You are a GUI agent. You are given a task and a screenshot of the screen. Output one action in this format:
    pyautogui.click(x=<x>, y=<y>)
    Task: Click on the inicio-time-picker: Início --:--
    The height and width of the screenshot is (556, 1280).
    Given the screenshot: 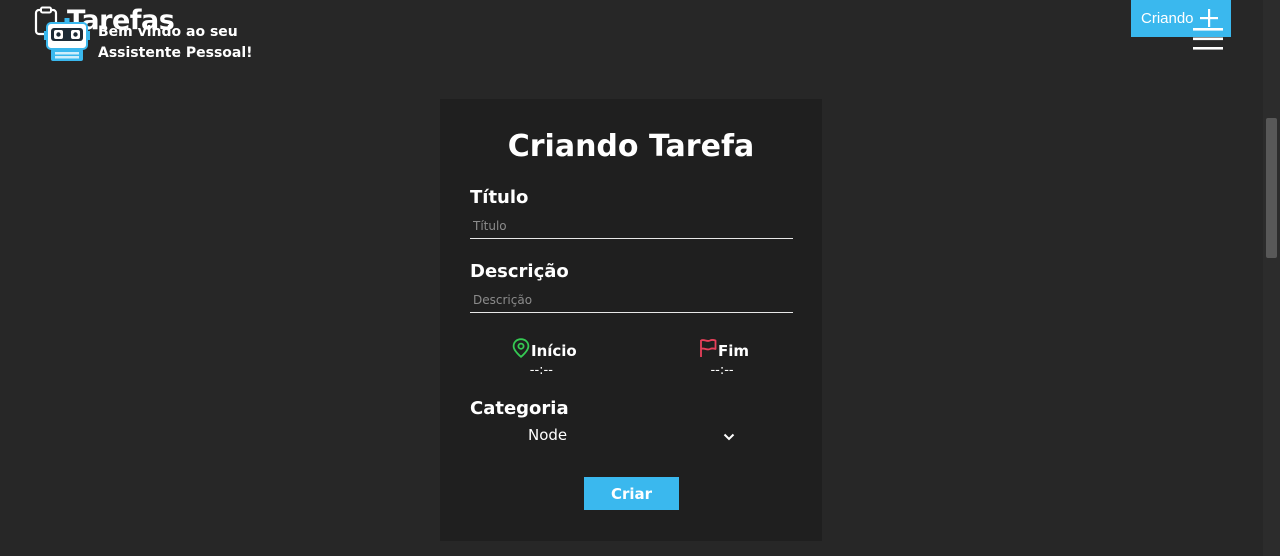 What is the action you would take?
    pyautogui.click(x=544, y=358)
    